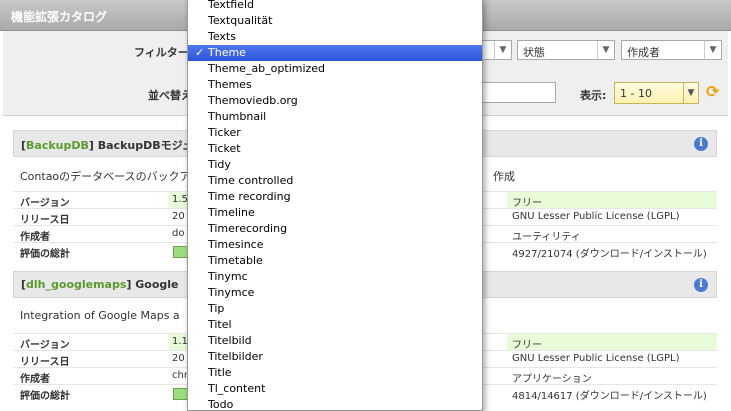 This screenshot has height=411, width=731. Describe the element at coordinates (237, 116) in the screenshot. I see `dropdown-option-label: Thumbnail` at that location.